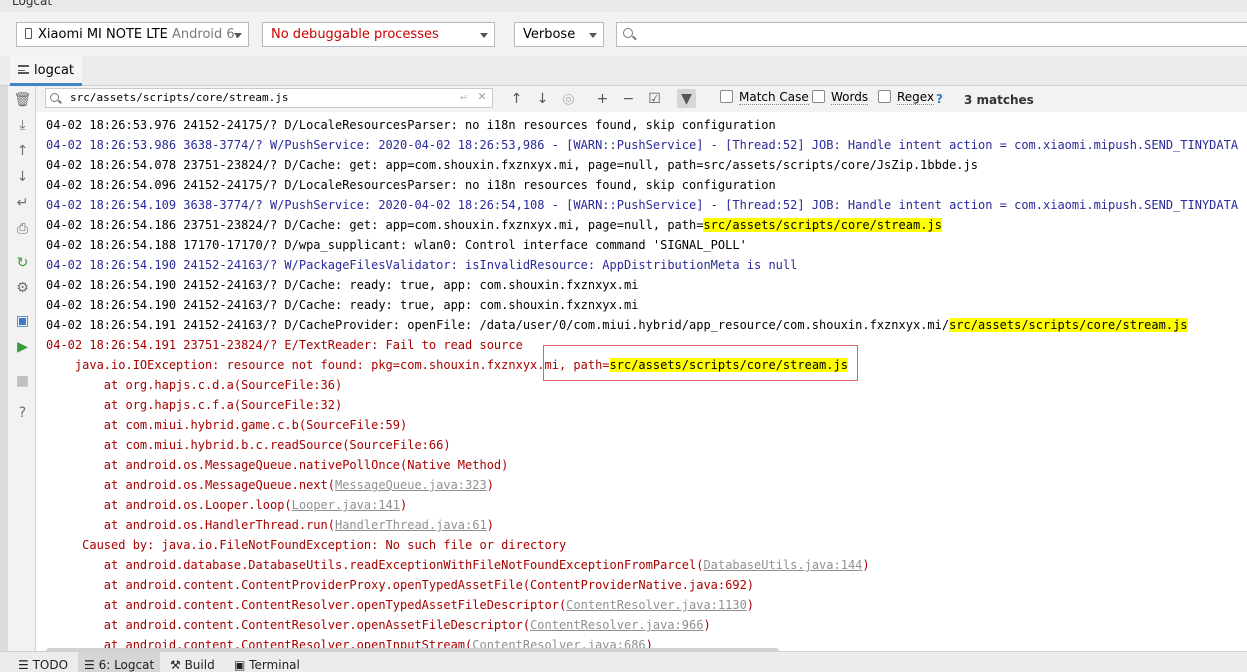  I want to click on tab-terminal: ▣ Terminal, so click(267, 662).